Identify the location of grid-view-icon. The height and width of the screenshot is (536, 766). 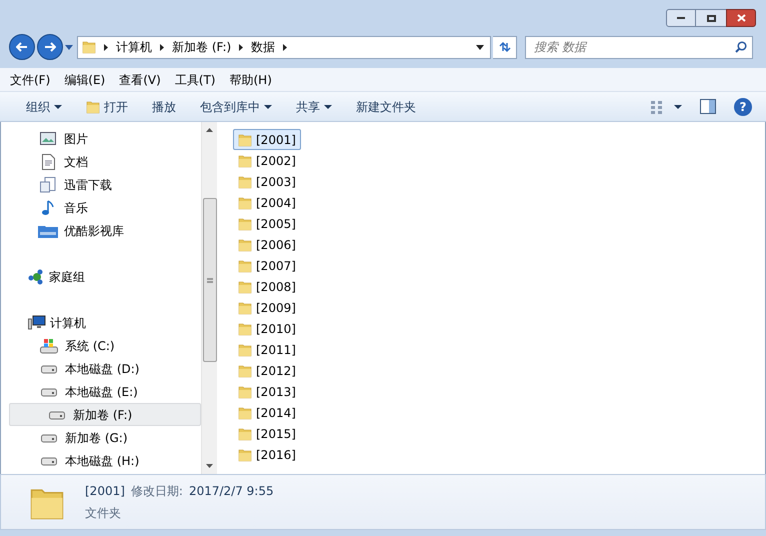
(657, 107).